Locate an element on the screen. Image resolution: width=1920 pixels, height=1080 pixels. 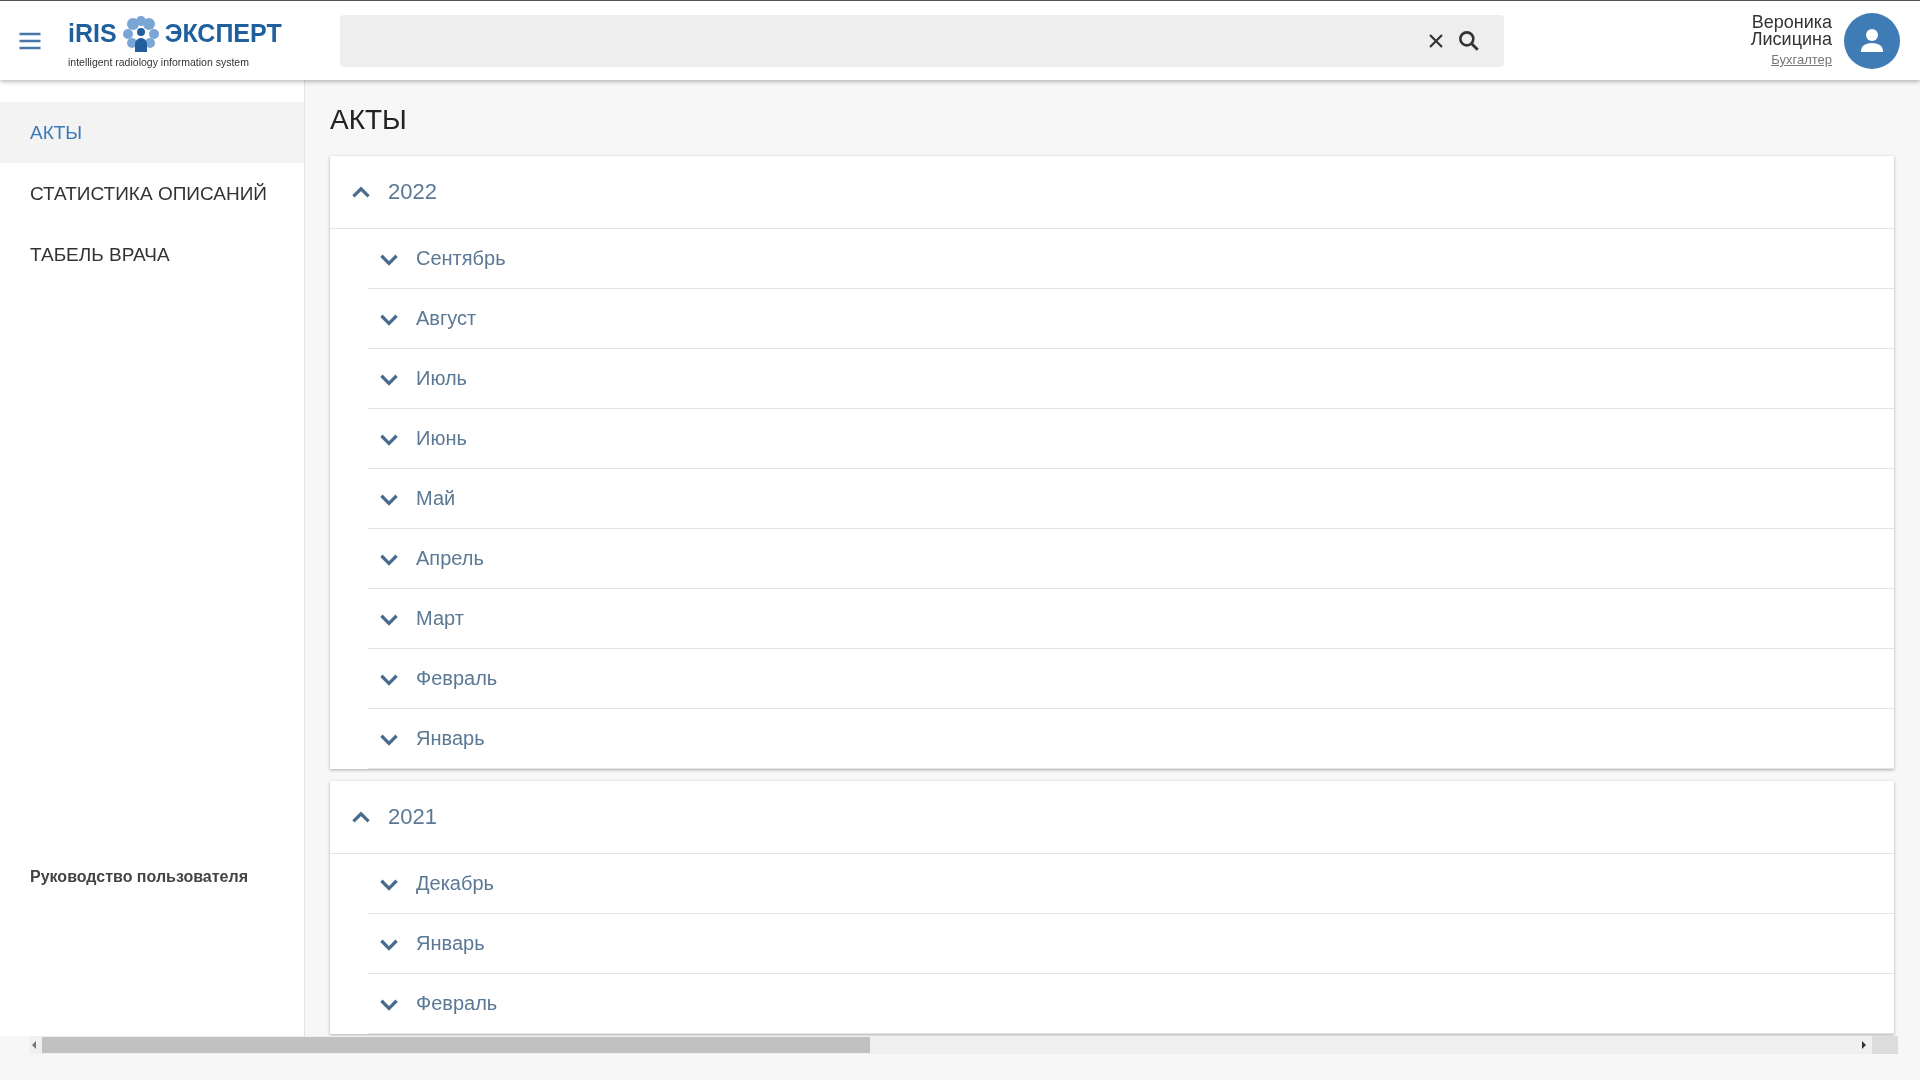
month-row: Май is located at coordinates (1131, 499).